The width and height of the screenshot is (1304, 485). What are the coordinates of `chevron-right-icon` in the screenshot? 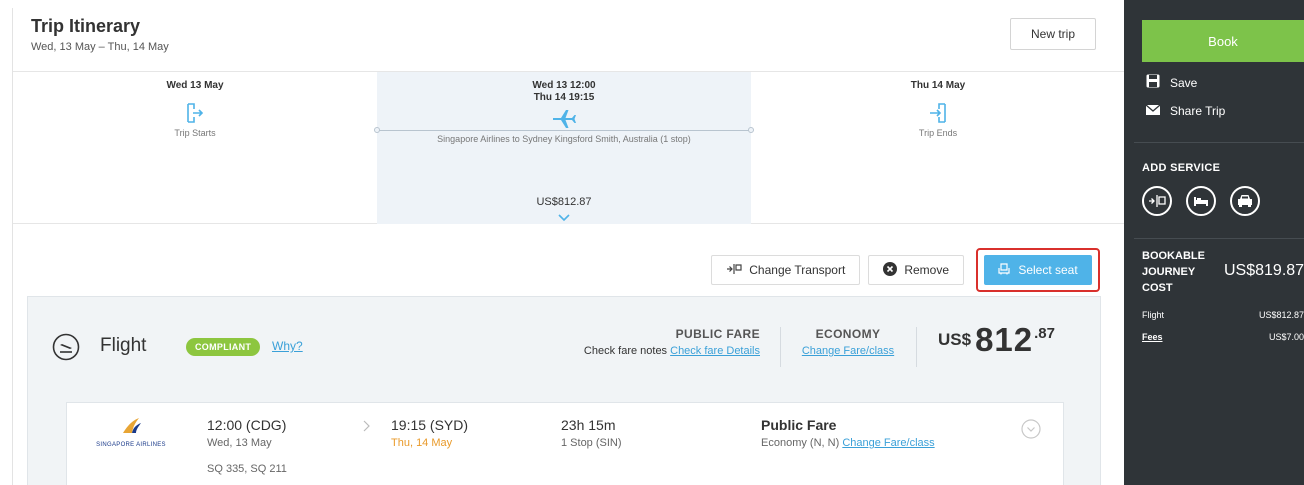 It's located at (367, 428).